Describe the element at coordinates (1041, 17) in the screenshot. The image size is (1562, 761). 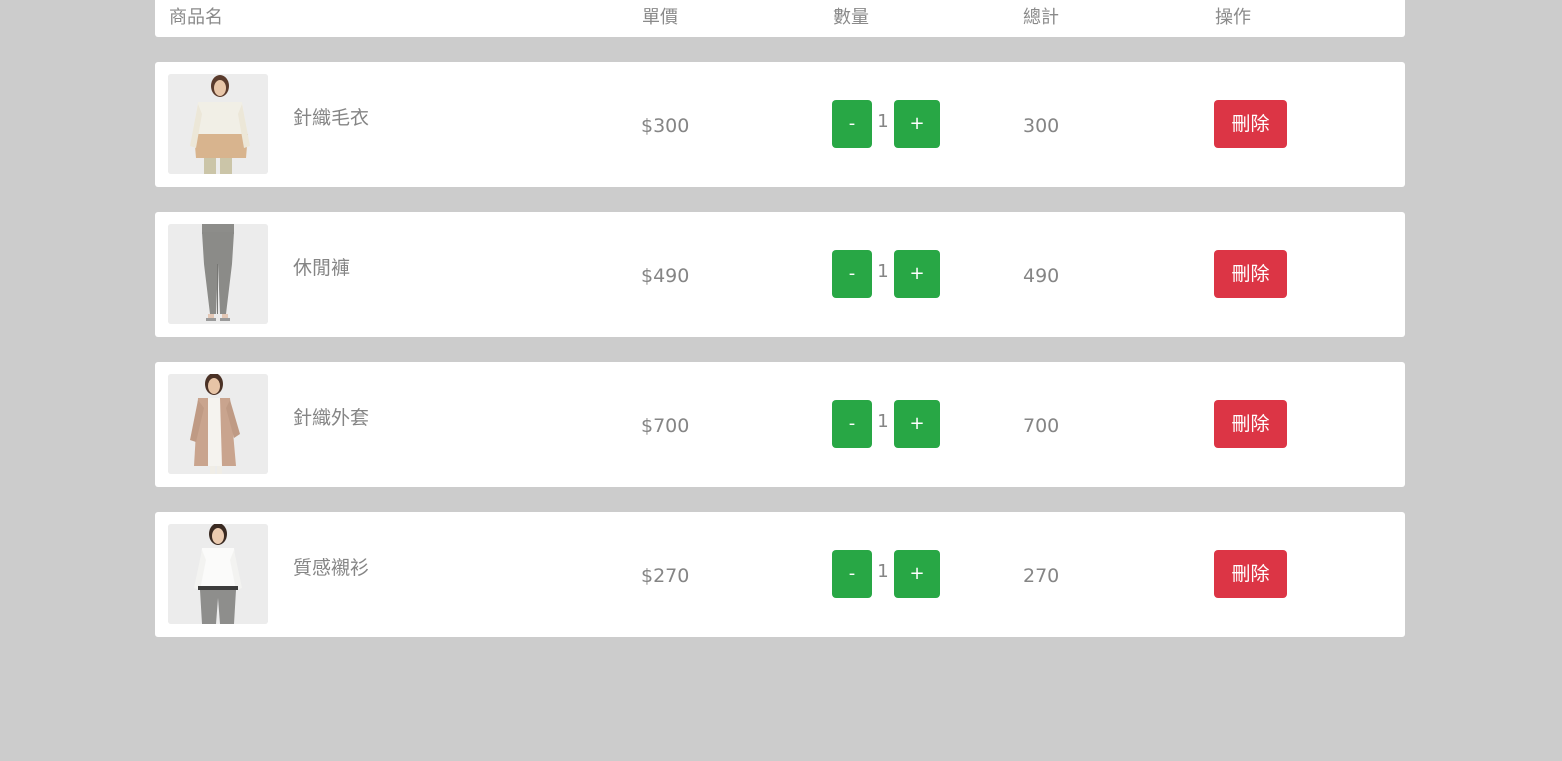
I see `header-total: 總計` at that location.